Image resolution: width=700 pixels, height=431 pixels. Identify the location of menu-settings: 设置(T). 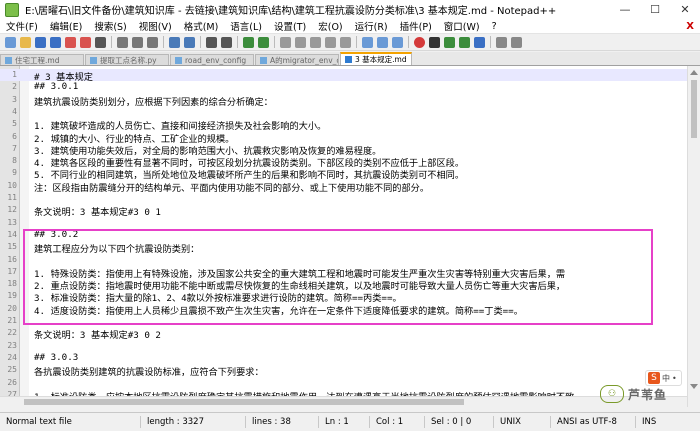
(290, 26).